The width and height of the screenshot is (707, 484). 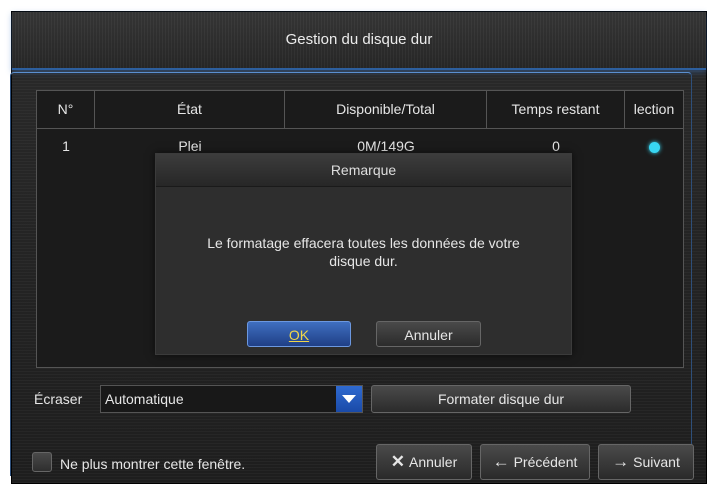 What do you see at coordinates (656, 462) in the screenshot?
I see `next-button-label: Suivant` at bounding box center [656, 462].